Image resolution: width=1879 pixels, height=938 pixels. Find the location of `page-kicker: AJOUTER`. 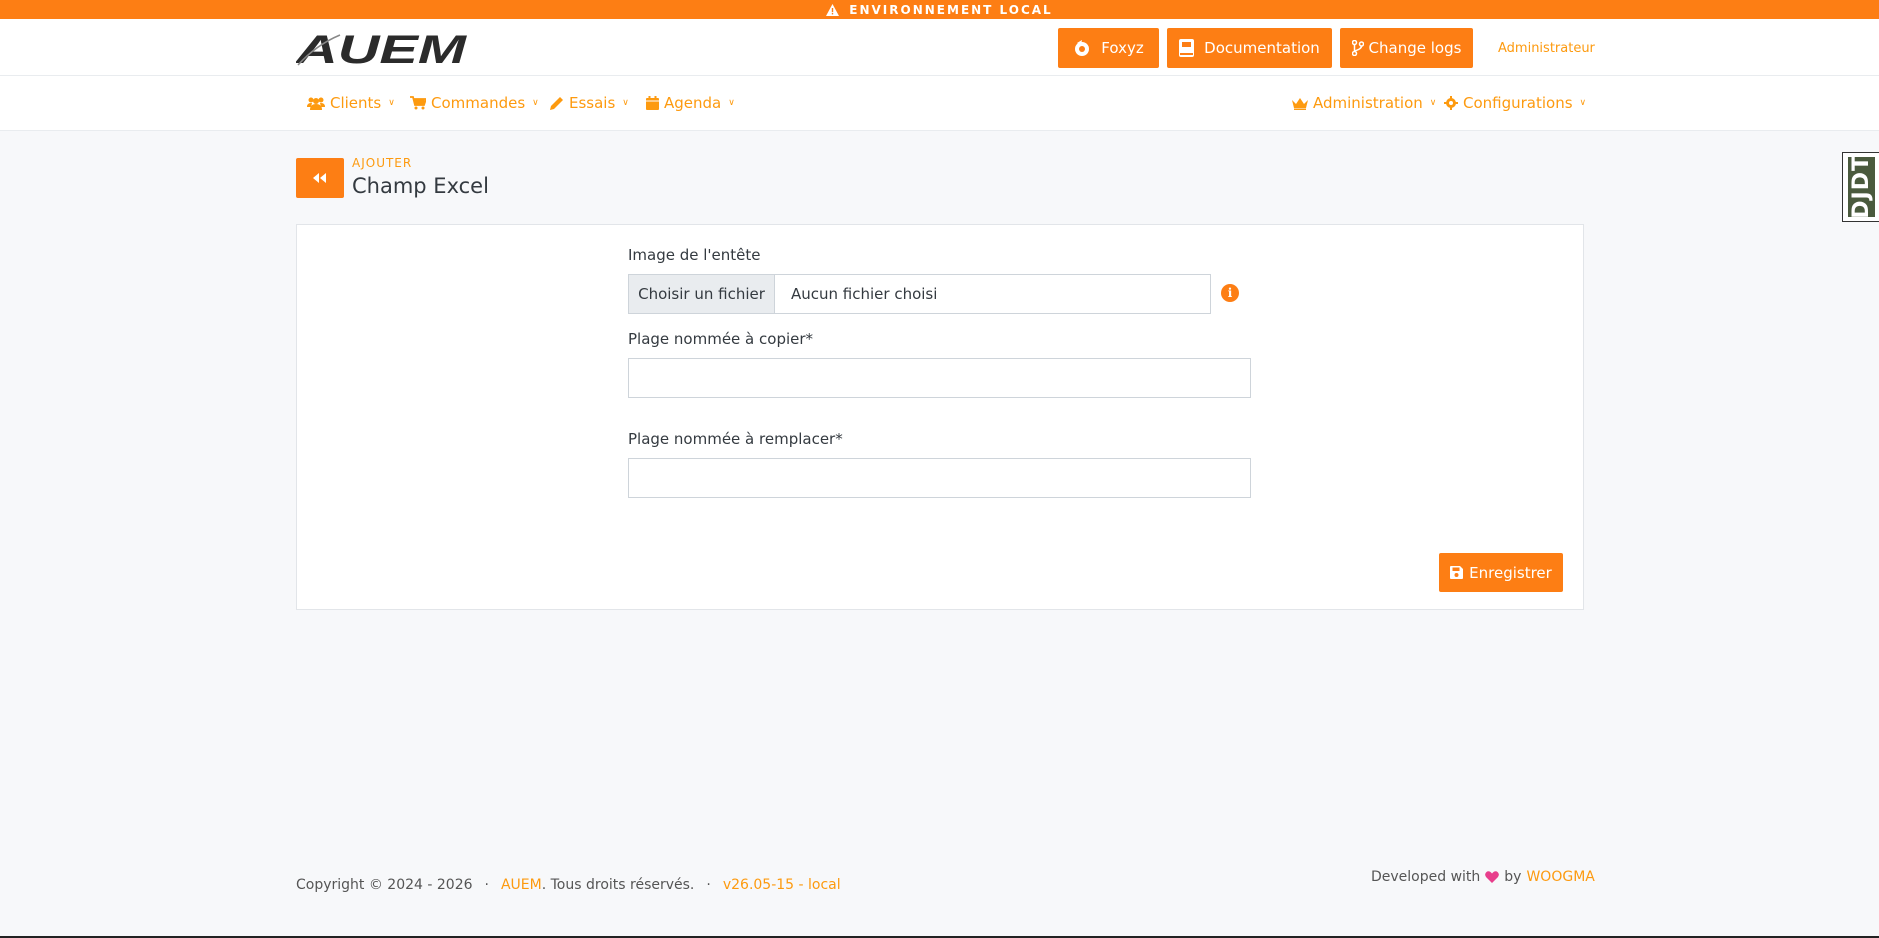

page-kicker: AJOUTER is located at coordinates (382, 163).